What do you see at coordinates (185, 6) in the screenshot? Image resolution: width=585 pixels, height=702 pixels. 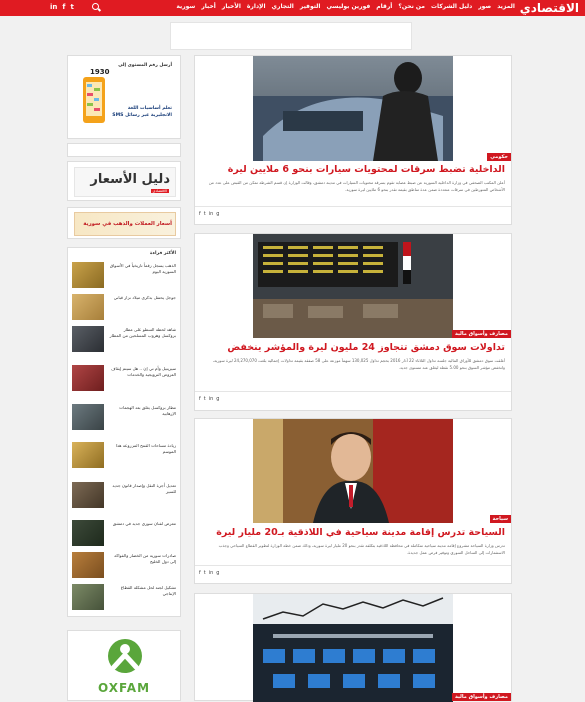 I see `nav-item: سورية` at bounding box center [185, 6].